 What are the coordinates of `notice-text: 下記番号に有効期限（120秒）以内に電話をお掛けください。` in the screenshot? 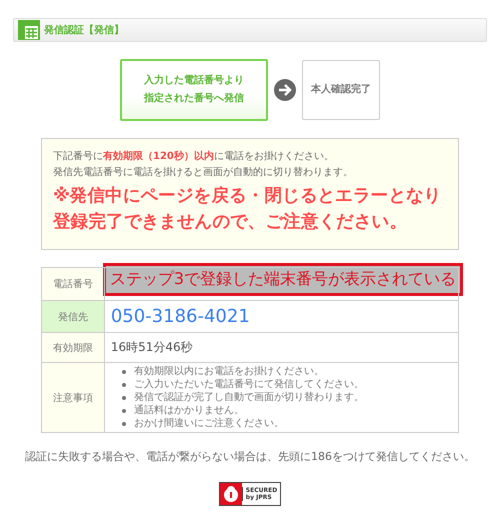 It's located at (194, 157).